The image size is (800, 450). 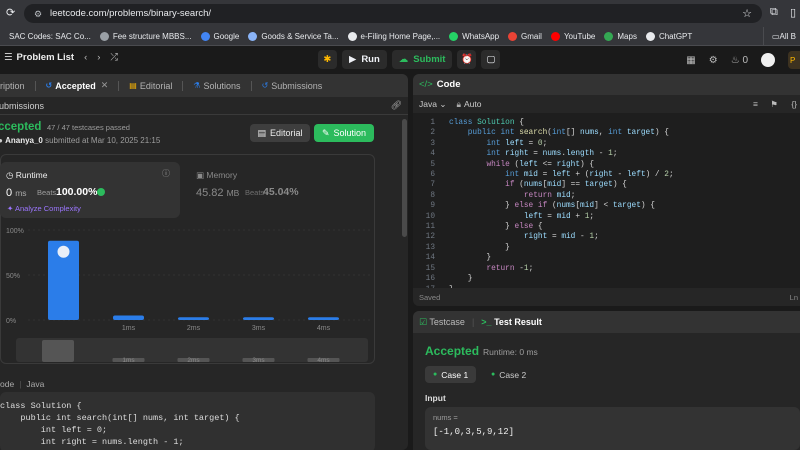 I want to click on side-panel-icon: ▯, so click(x=793, y=12).